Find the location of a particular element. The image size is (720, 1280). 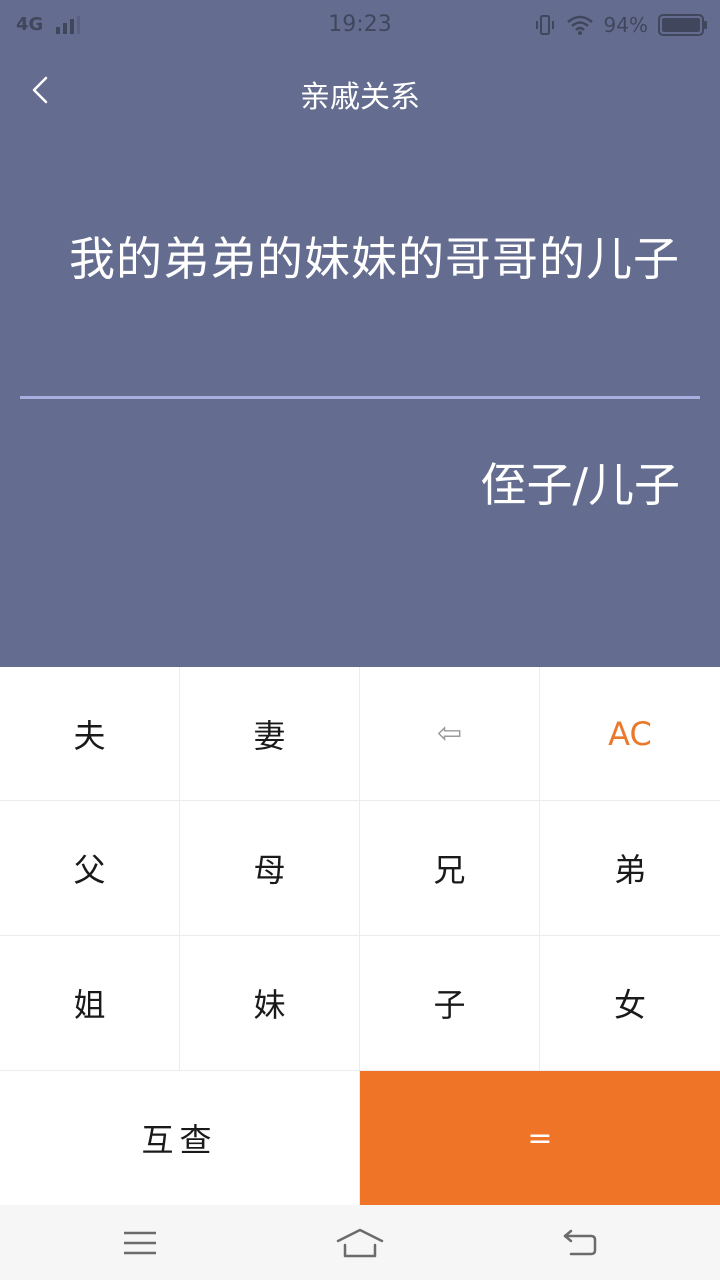

return-icon is located at coordinates (580, 1242).